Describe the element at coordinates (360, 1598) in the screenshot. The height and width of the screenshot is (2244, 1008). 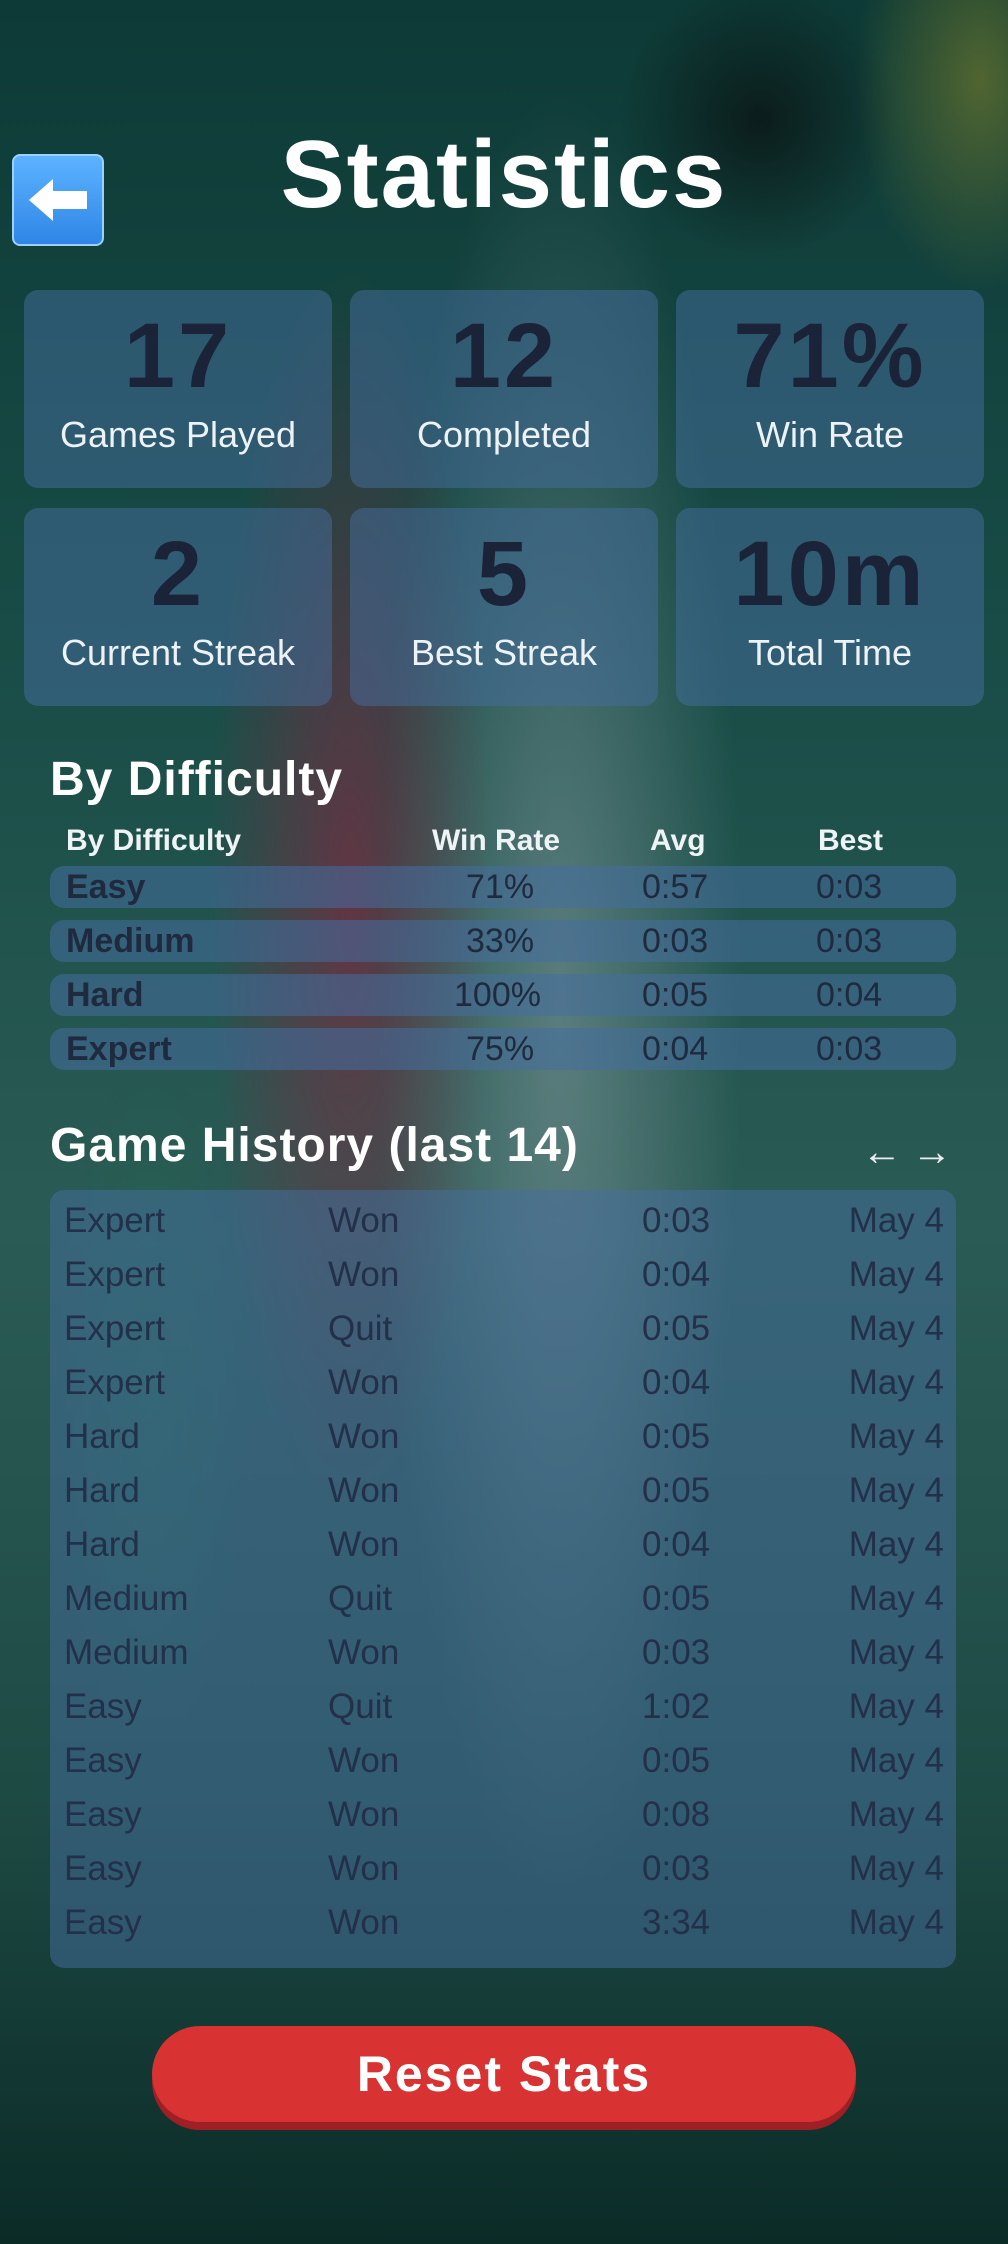
I see `history-result: Quit` at that location.